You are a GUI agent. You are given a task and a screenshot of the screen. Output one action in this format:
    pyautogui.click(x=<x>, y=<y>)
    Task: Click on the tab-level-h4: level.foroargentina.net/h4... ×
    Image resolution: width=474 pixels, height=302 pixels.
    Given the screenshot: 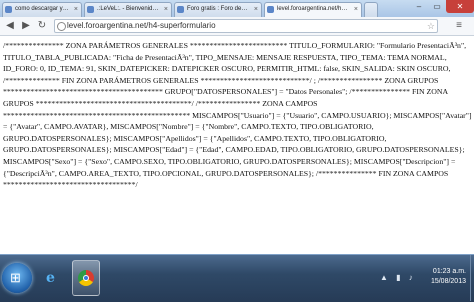 What is the action you would take?
    pyautogui.click(x=313, y=9)
    